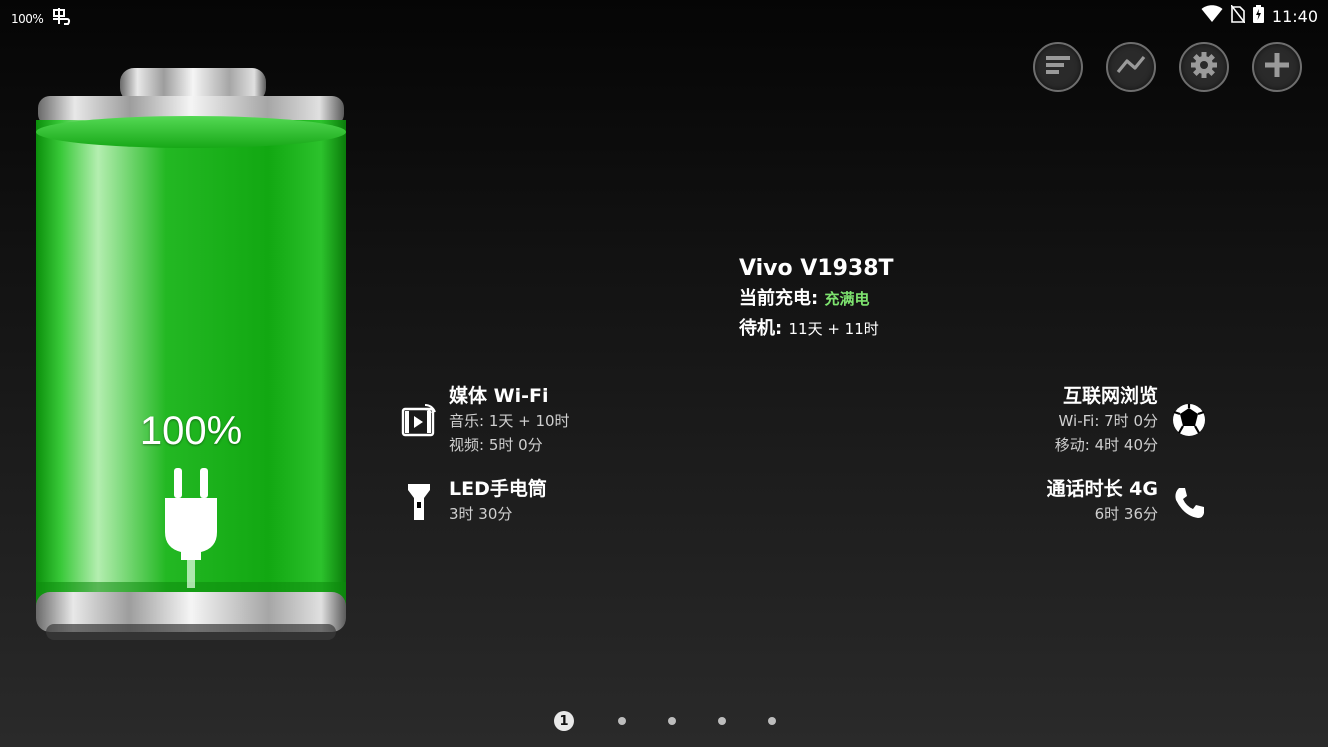 This screenshot has height=747, width=1328. I want to click on call-title: 通话时长 4G, so click(1102, 489).